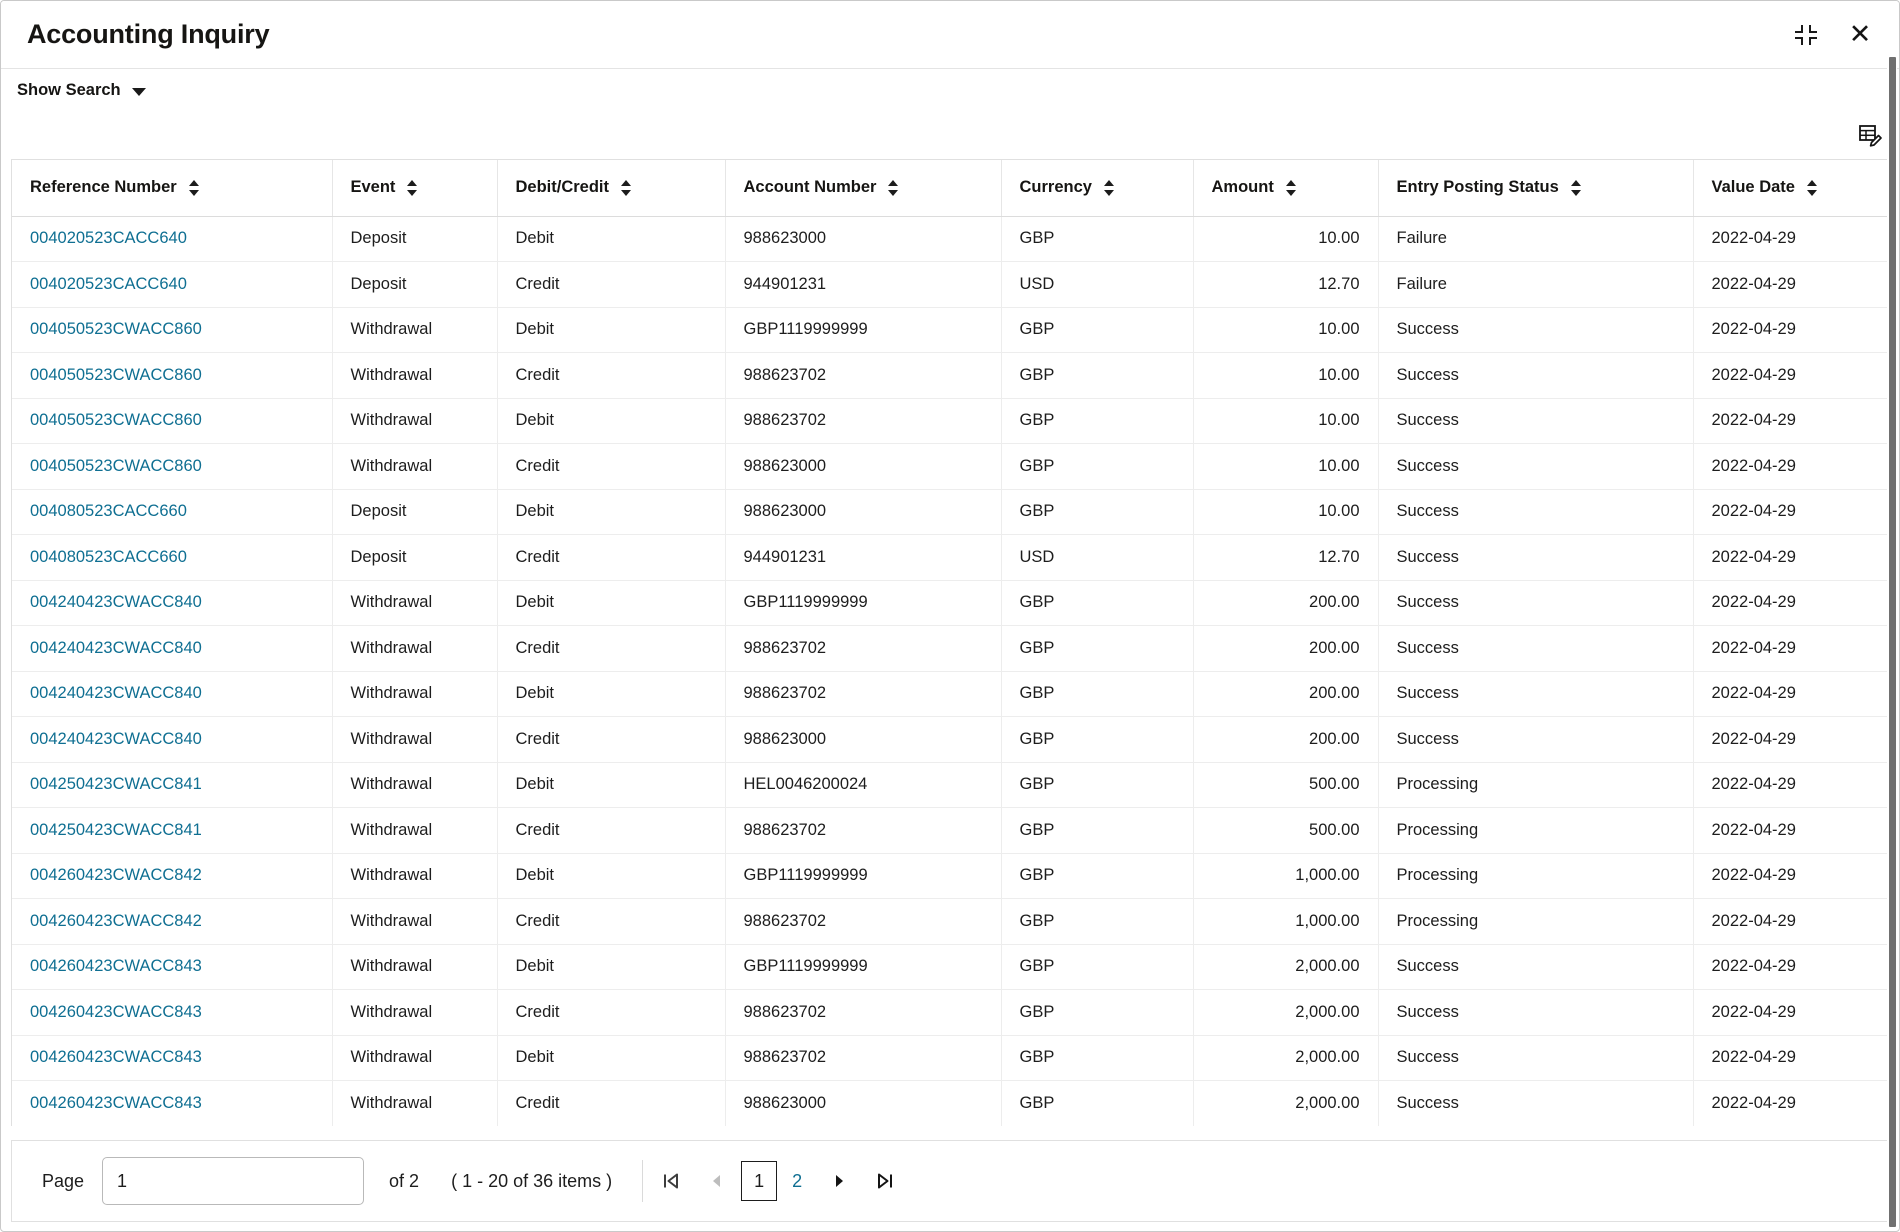 This screenshot has width=1900, height=1232. What do you see at coordinates (863, 284) in the screenshot?
I see `cell-account_number: 944901231` at bounding box center [863, 284].